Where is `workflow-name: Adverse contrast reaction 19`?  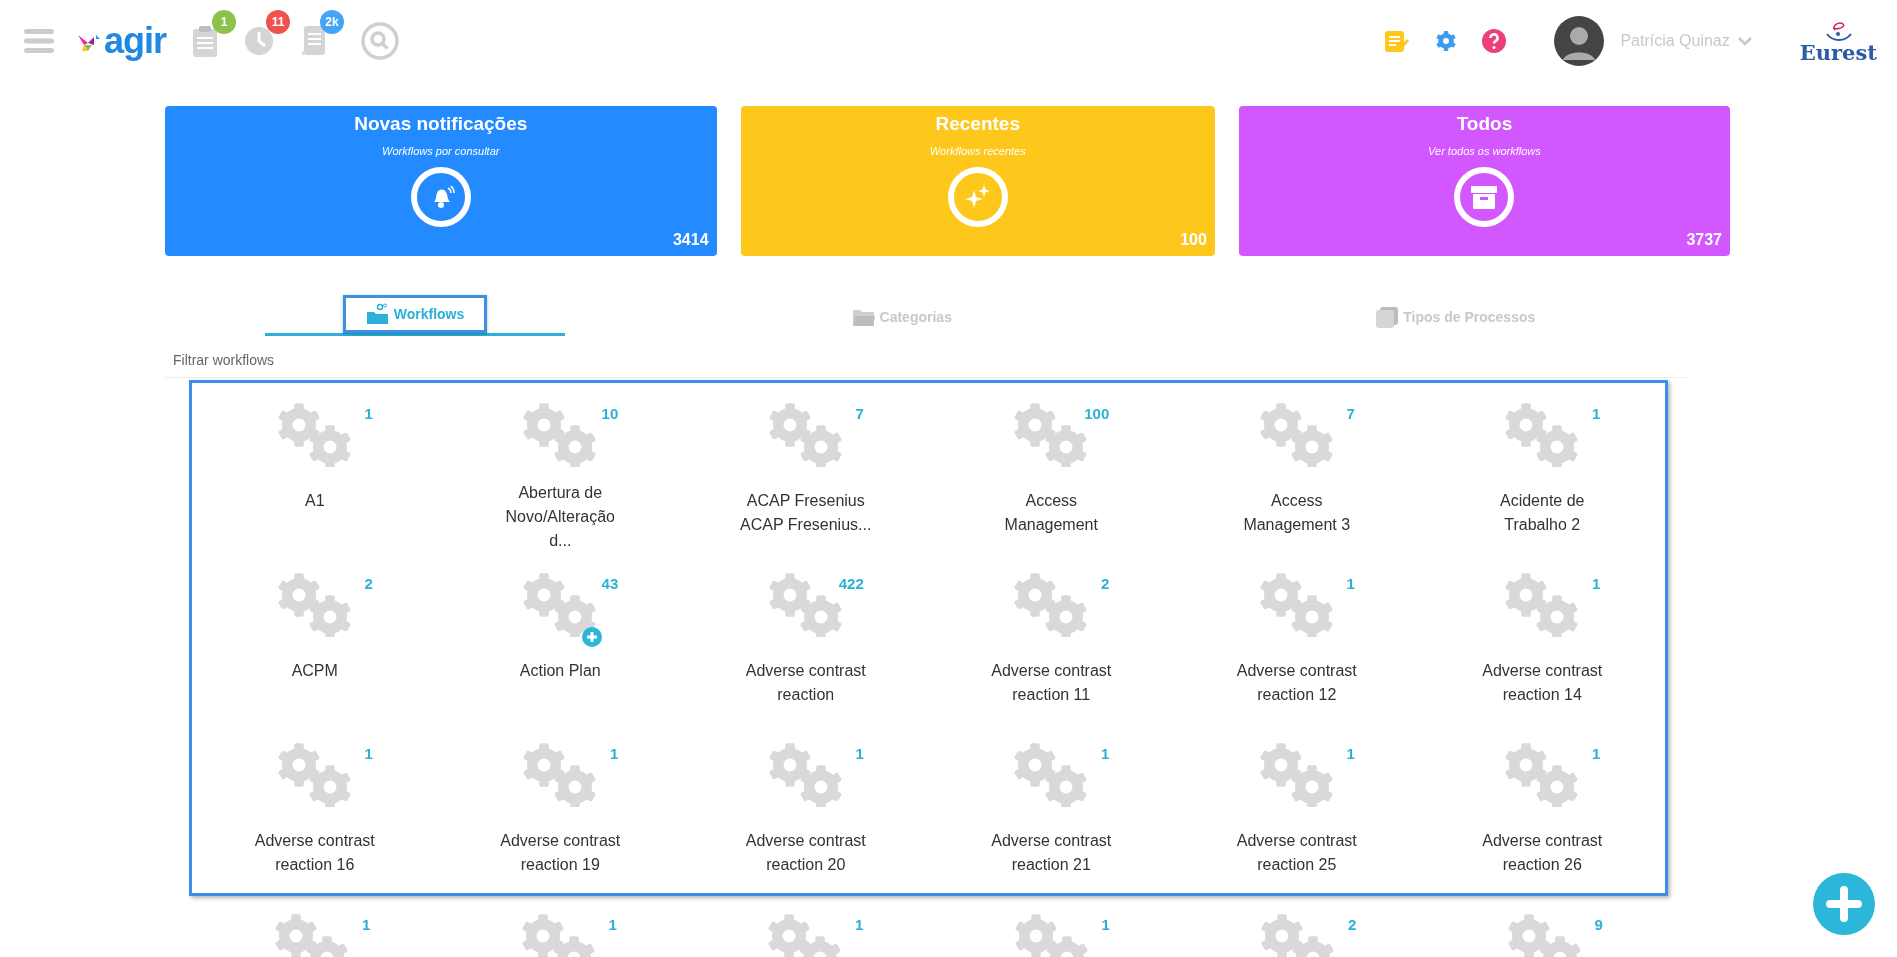
workflow-name: Adverse contrast reaction 19 is located at coordinates (560, 853).